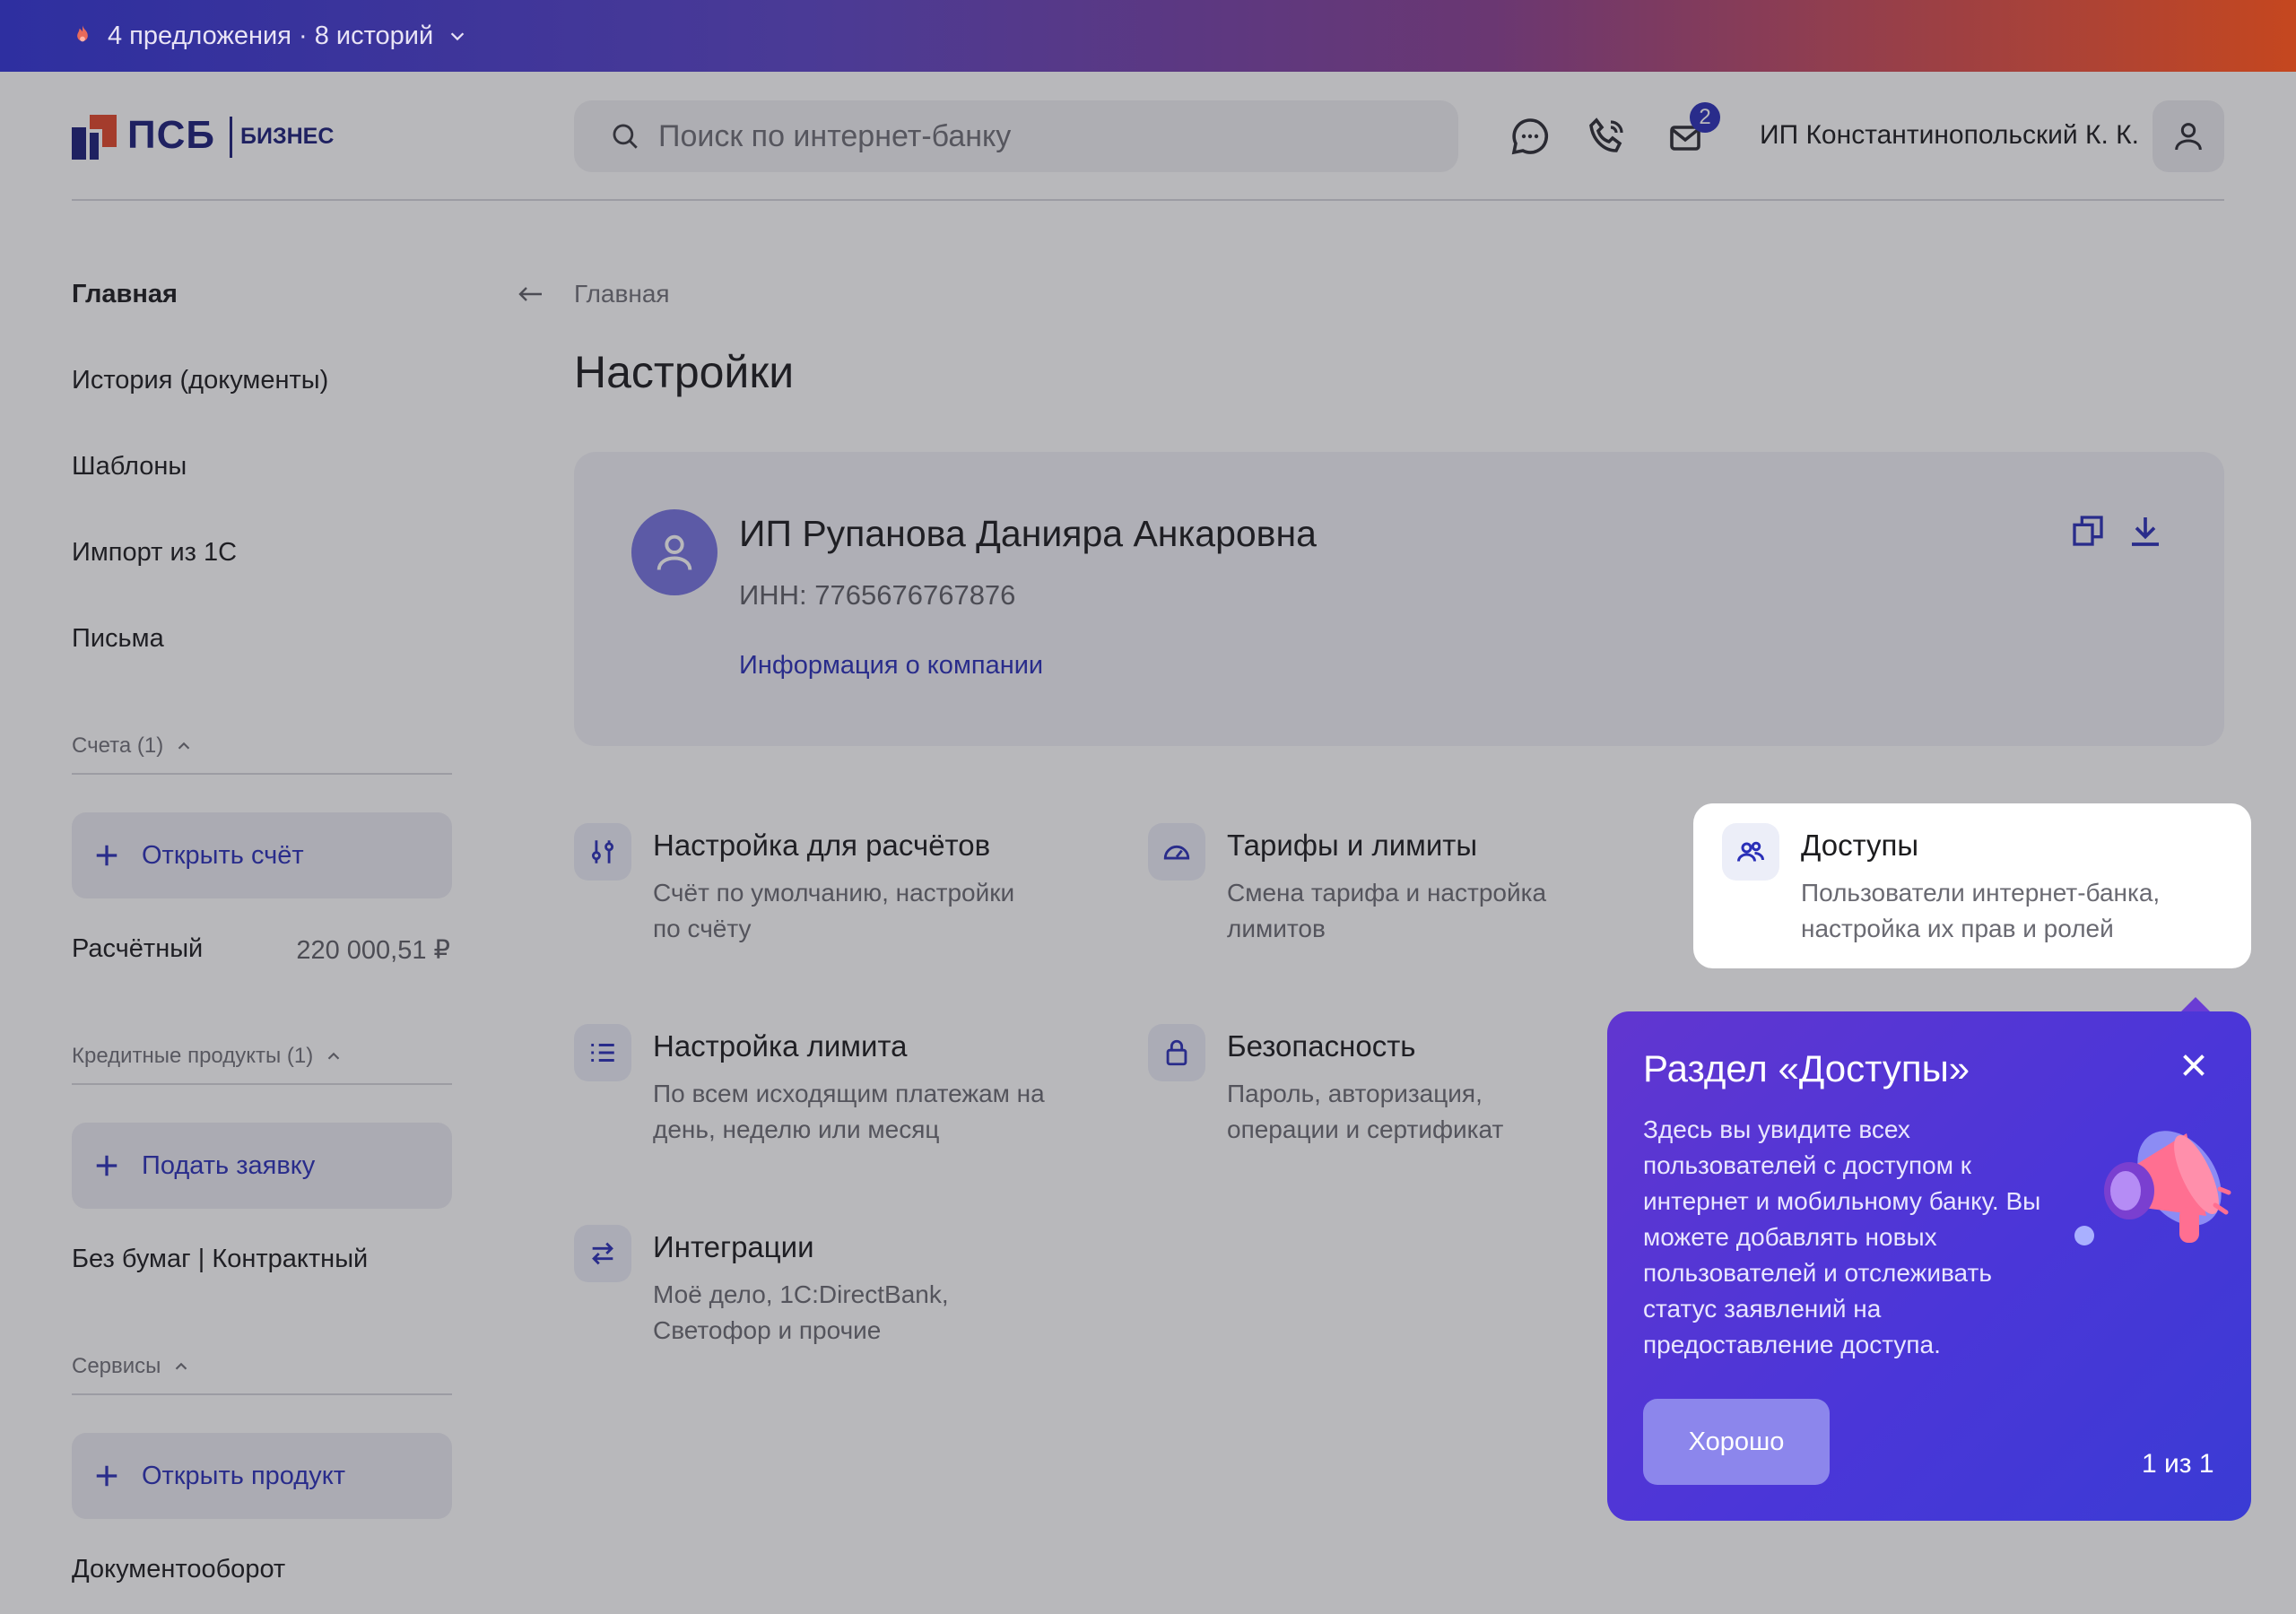 This screenshot has width=2296, height=1614. Describe the element at coordinates (2194, 1065) in the screenshot. I see `close-icon` at that location.